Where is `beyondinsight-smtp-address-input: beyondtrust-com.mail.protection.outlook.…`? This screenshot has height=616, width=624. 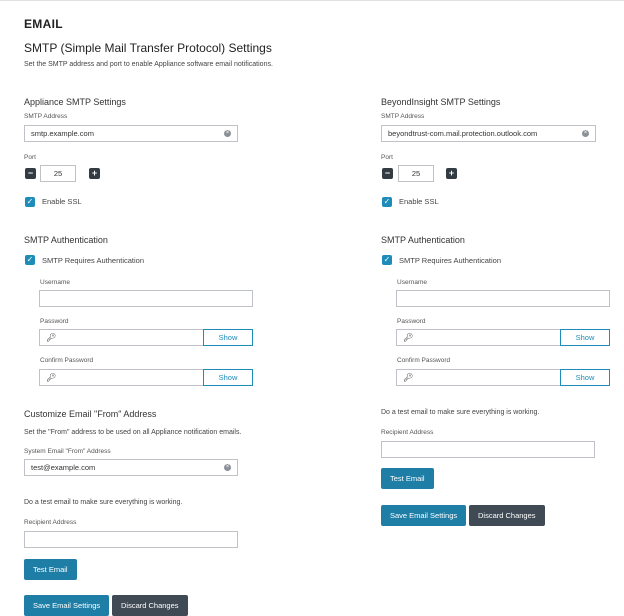 beyondinsight-smtp-address-input: beyondtrust-com.mail.protection.outlook.… is located at coordinates (488, 133).